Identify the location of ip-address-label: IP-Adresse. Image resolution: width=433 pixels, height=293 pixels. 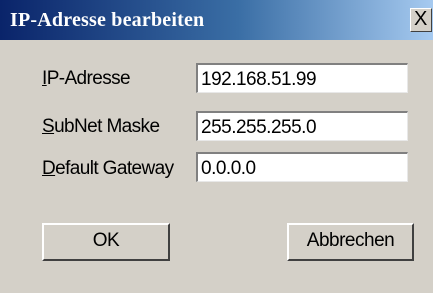
(86, 79).